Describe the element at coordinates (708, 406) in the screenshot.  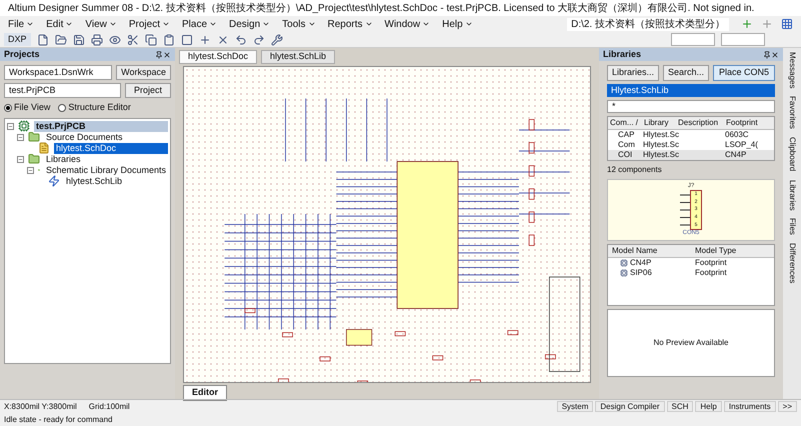
I see `panel-button: Help` at that location.